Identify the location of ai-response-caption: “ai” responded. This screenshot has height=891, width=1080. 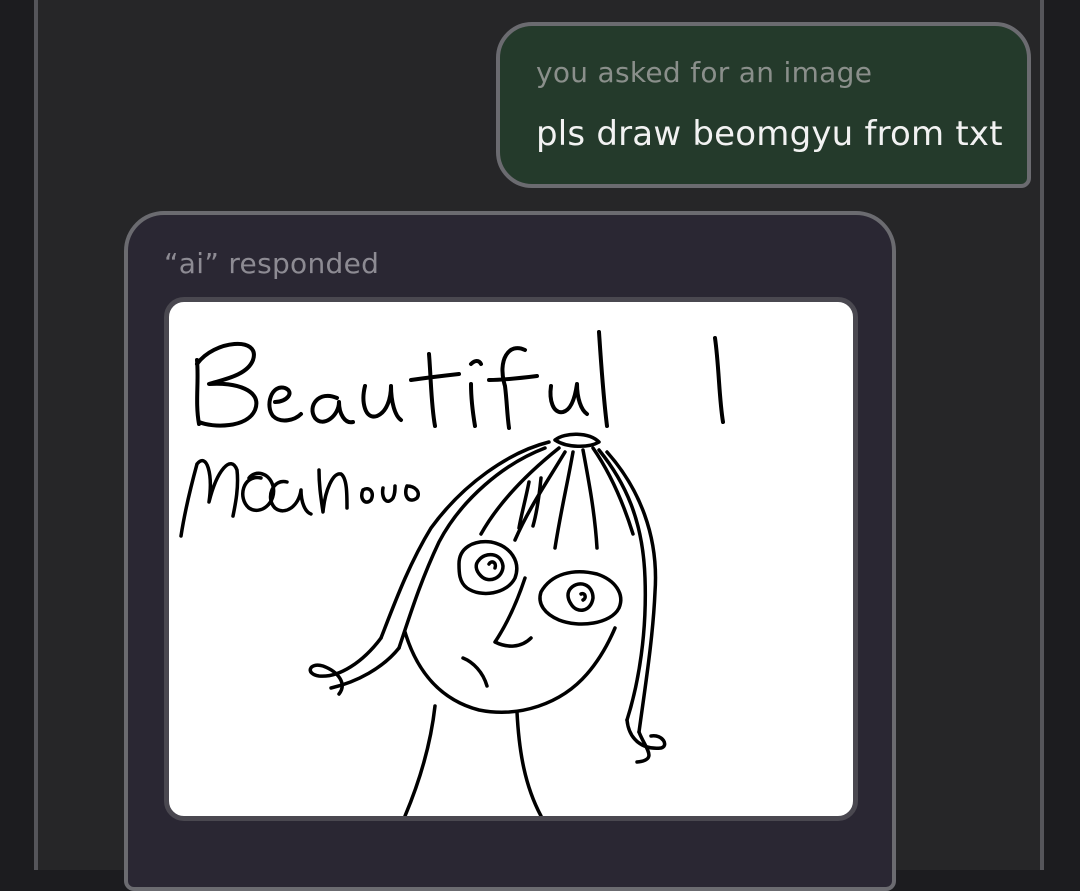
(272, 263).